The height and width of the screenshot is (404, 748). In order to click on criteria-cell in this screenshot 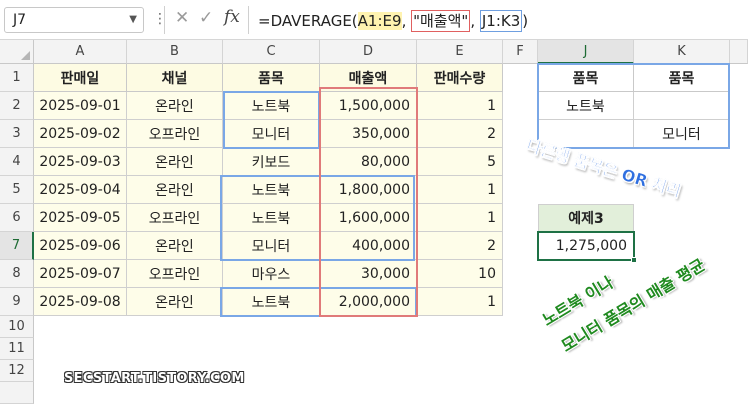, I will do `click(682, 106)`.